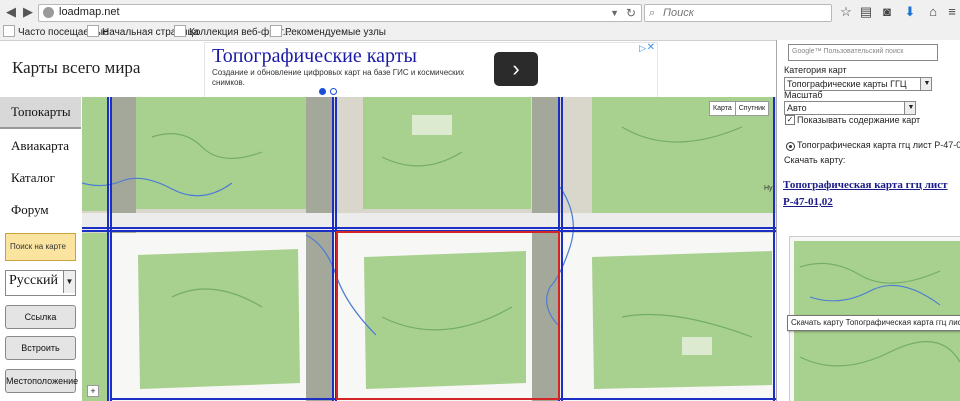 This screenshot has width=960, height=401. I want to click on download-label: Скачать карту:, so click(815, 160).